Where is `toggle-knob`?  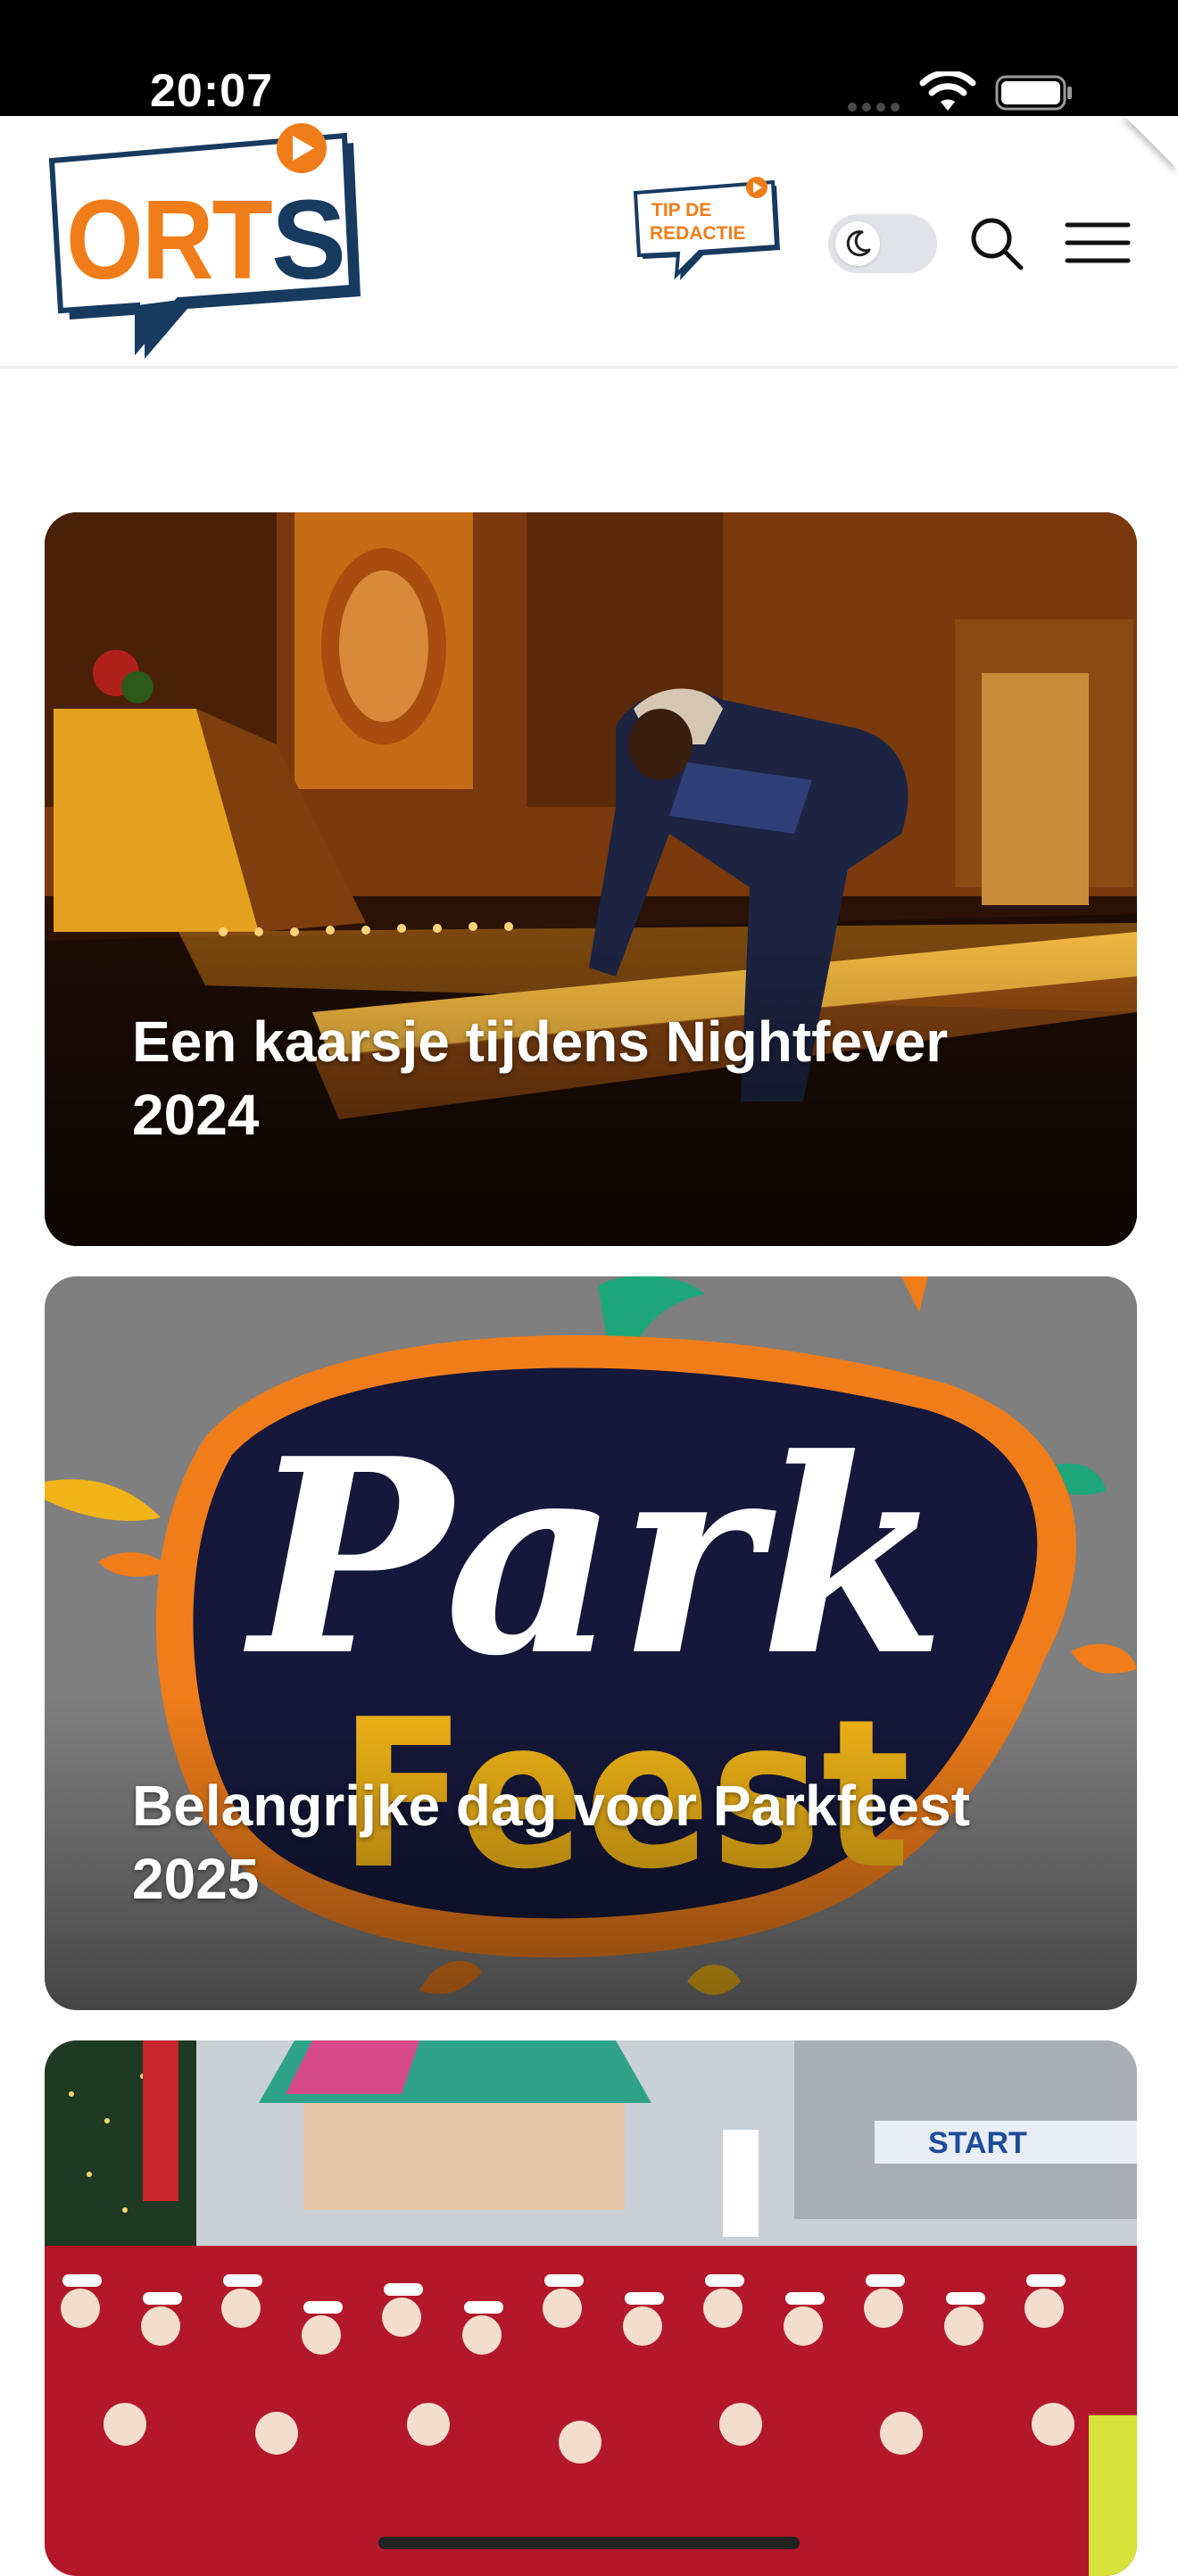
toggle-knob is located at coordinates (857, 243).